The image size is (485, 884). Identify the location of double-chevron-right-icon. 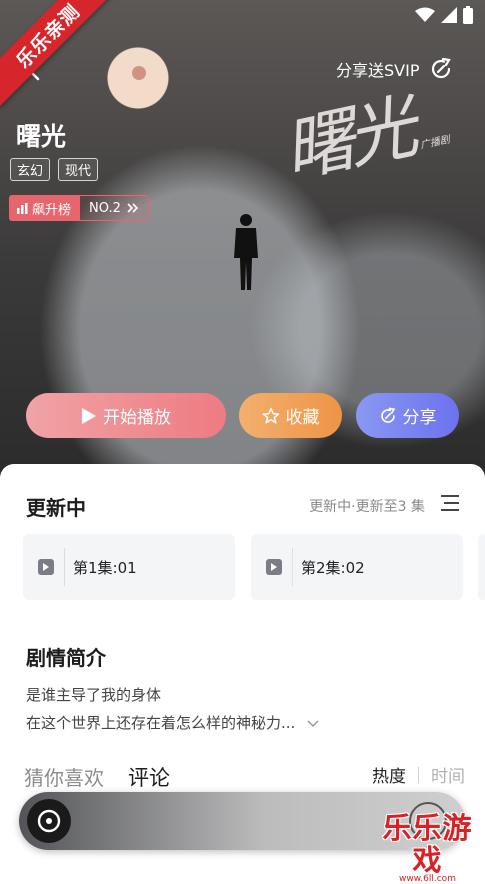
(132, 208).